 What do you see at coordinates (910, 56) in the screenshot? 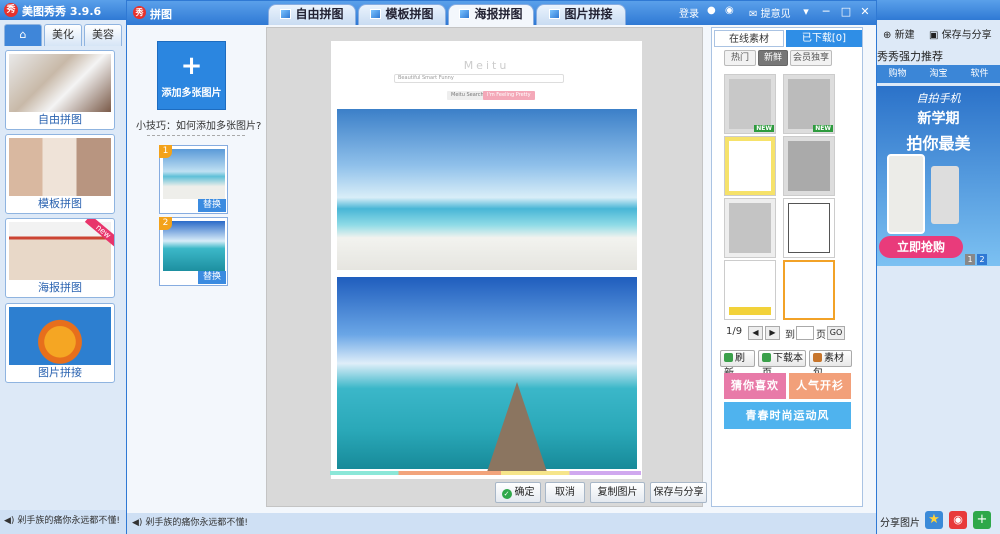
I see `recommend-label: 秀秀强力推荐` at bounding box center [910, 56].